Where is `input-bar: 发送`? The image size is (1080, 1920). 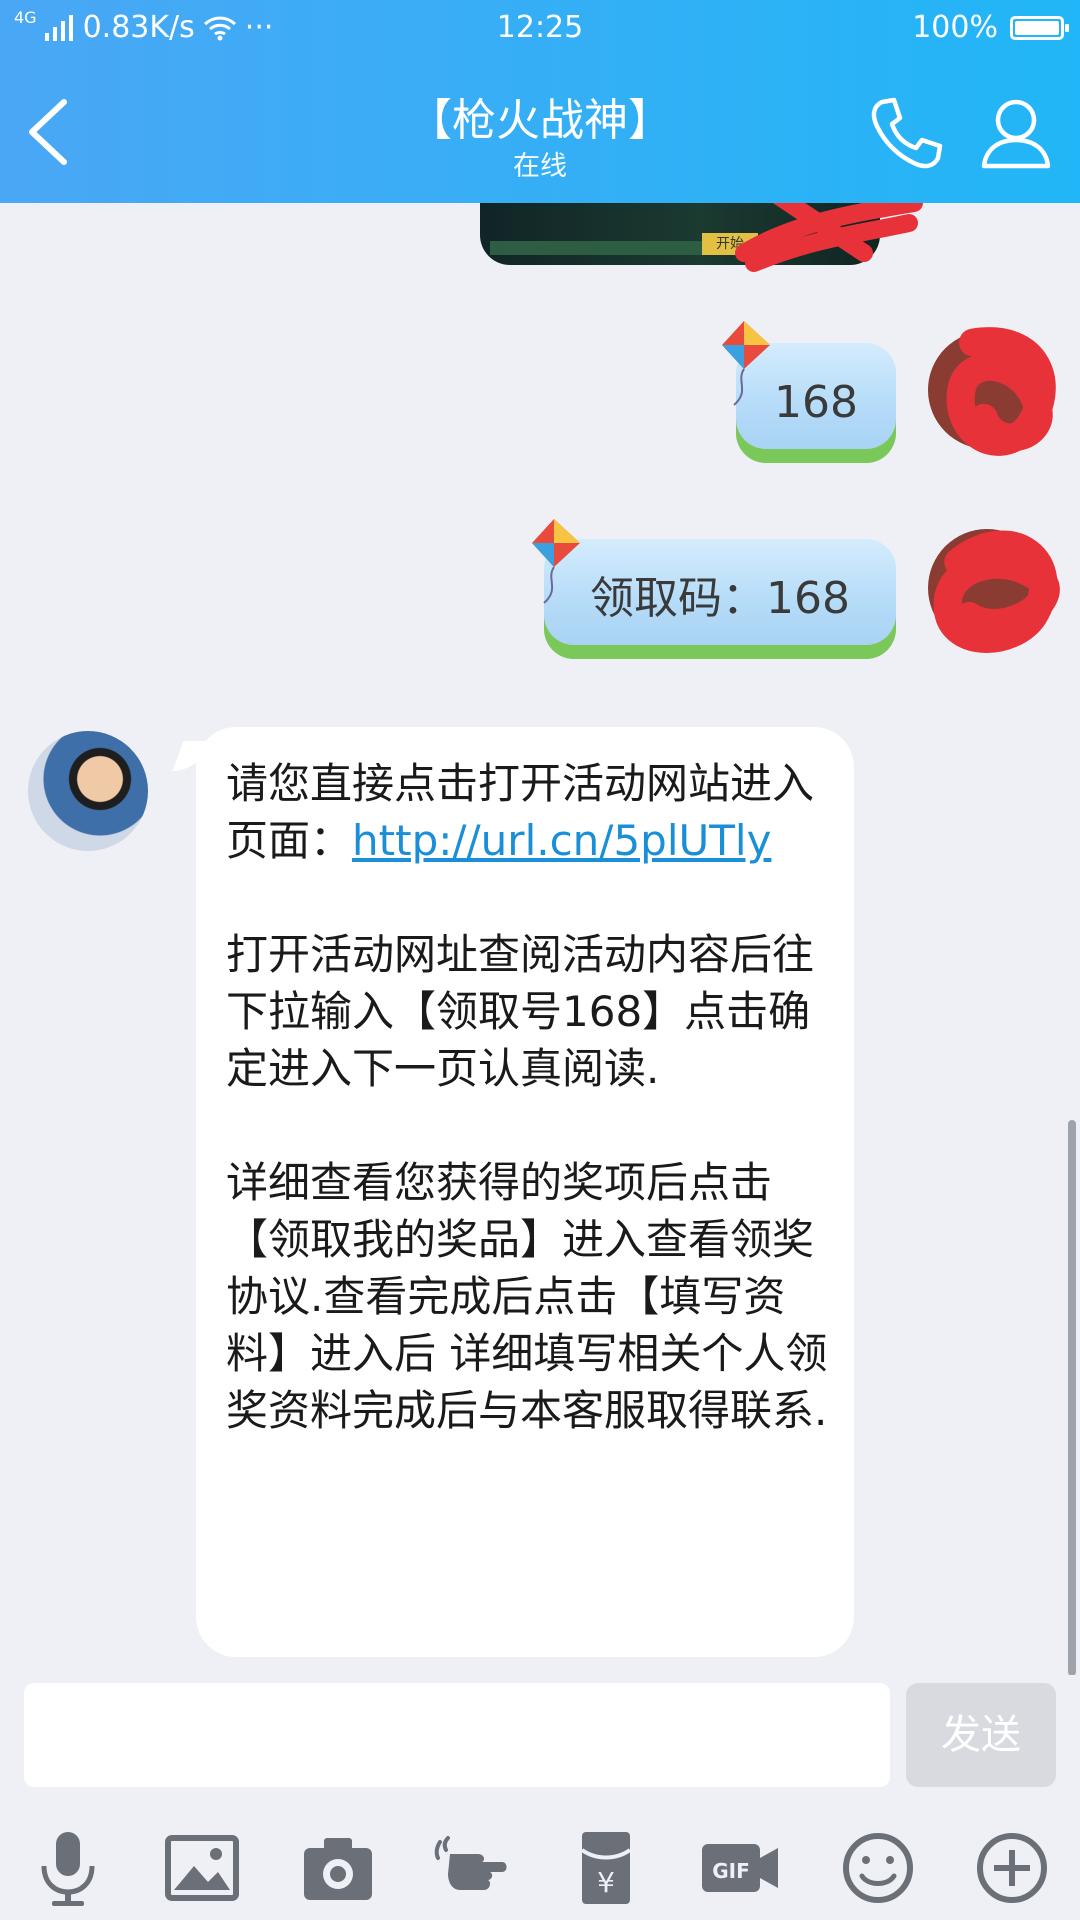
input-bar: 发送 is located at coordinates (540, 1735).